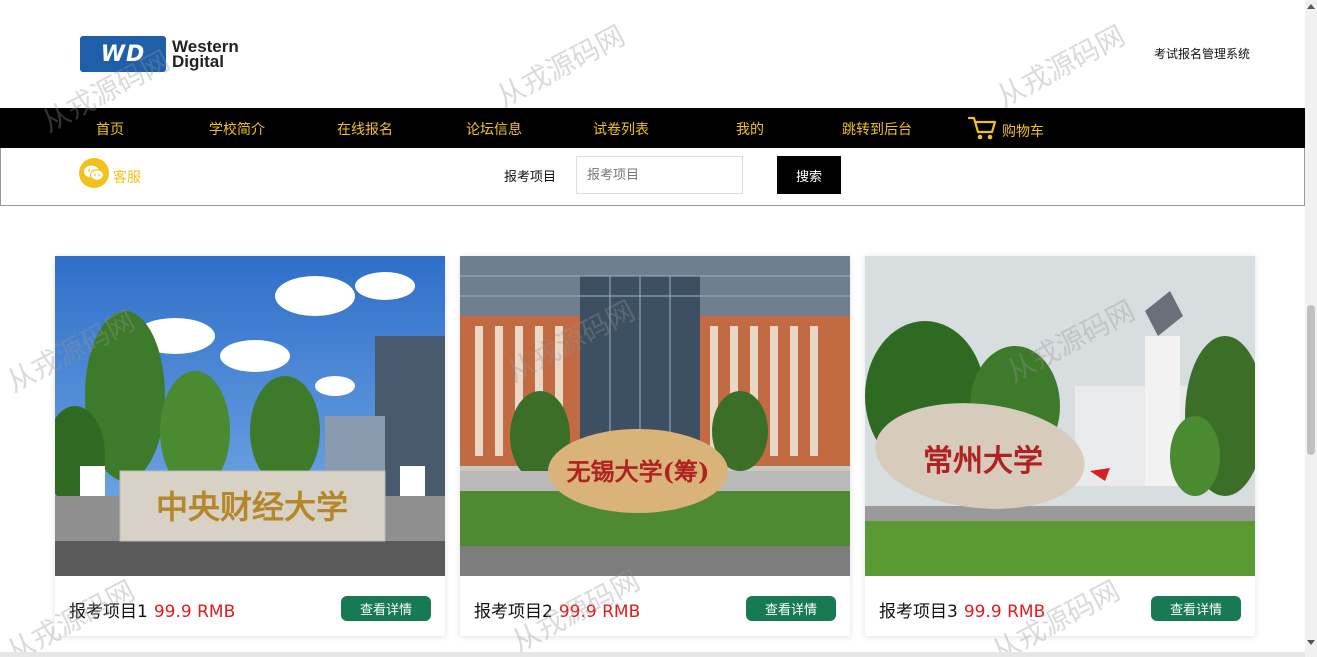 Image resolution: width=1317 pixels, height=657 pixels. I want to click on project-title: 报考项目1, so click(108, 612).